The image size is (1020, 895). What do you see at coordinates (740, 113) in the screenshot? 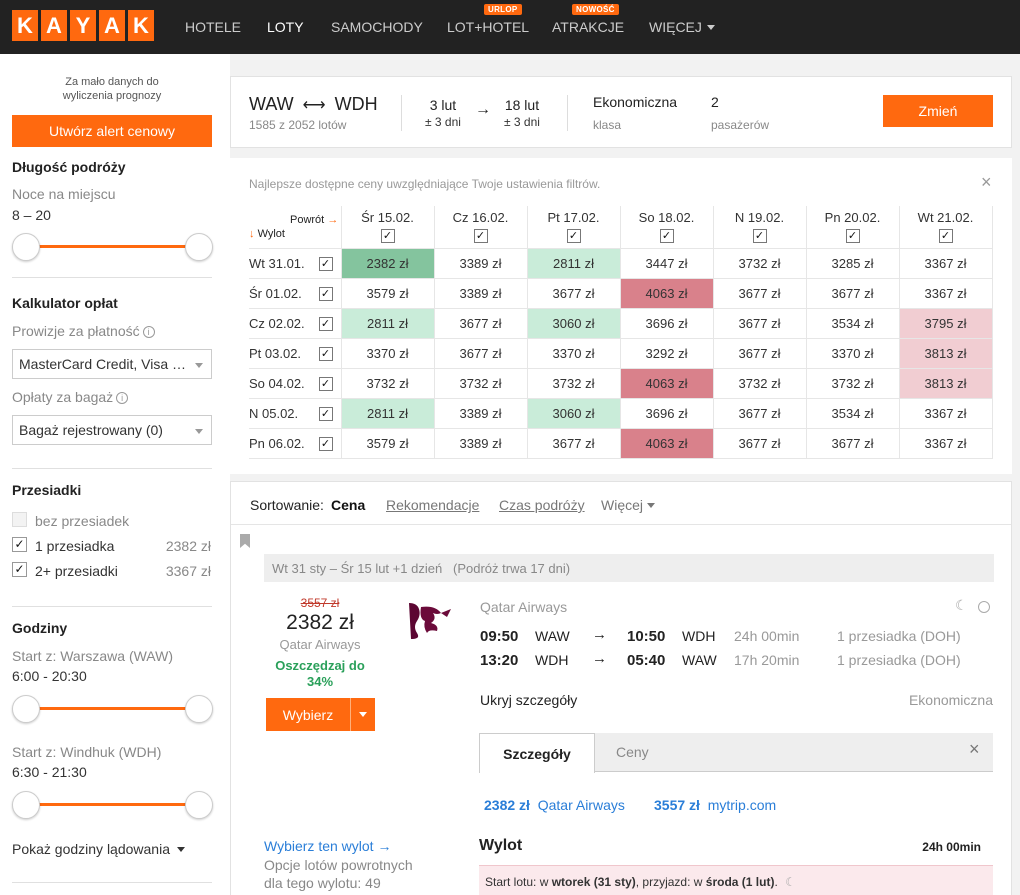
I see `passengers: 2 pasażerów` at bounding box center [740, 113].